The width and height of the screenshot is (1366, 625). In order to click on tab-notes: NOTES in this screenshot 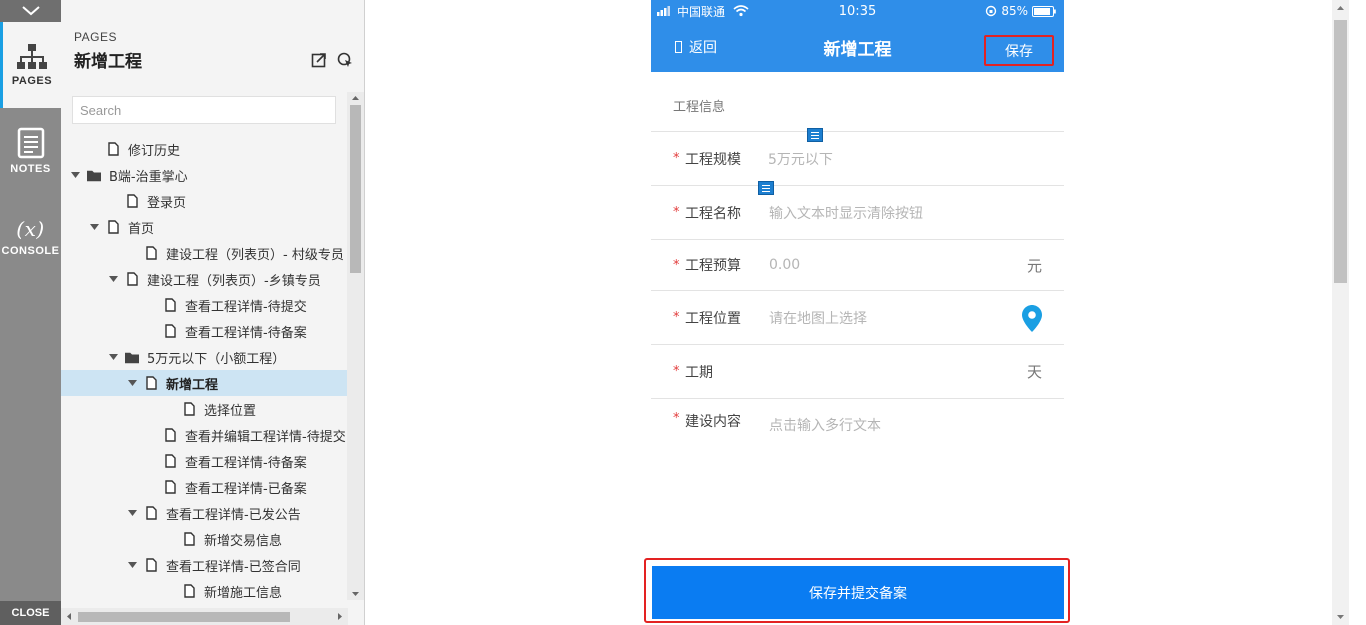, I will do `click(30, 151)`.